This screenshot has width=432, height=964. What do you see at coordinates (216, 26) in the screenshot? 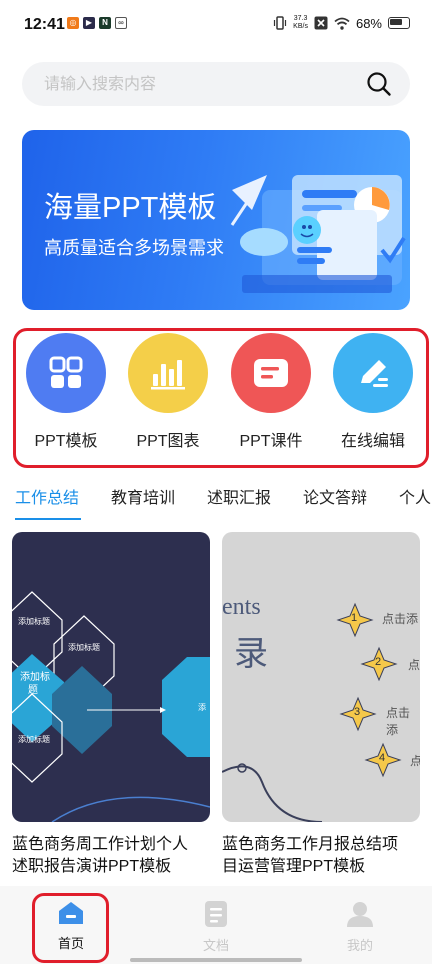
I see `status-bar: 12:41 ◎ ▶ N ∞ 37.3 KB/s 68%` at bounding box center [216, 26].